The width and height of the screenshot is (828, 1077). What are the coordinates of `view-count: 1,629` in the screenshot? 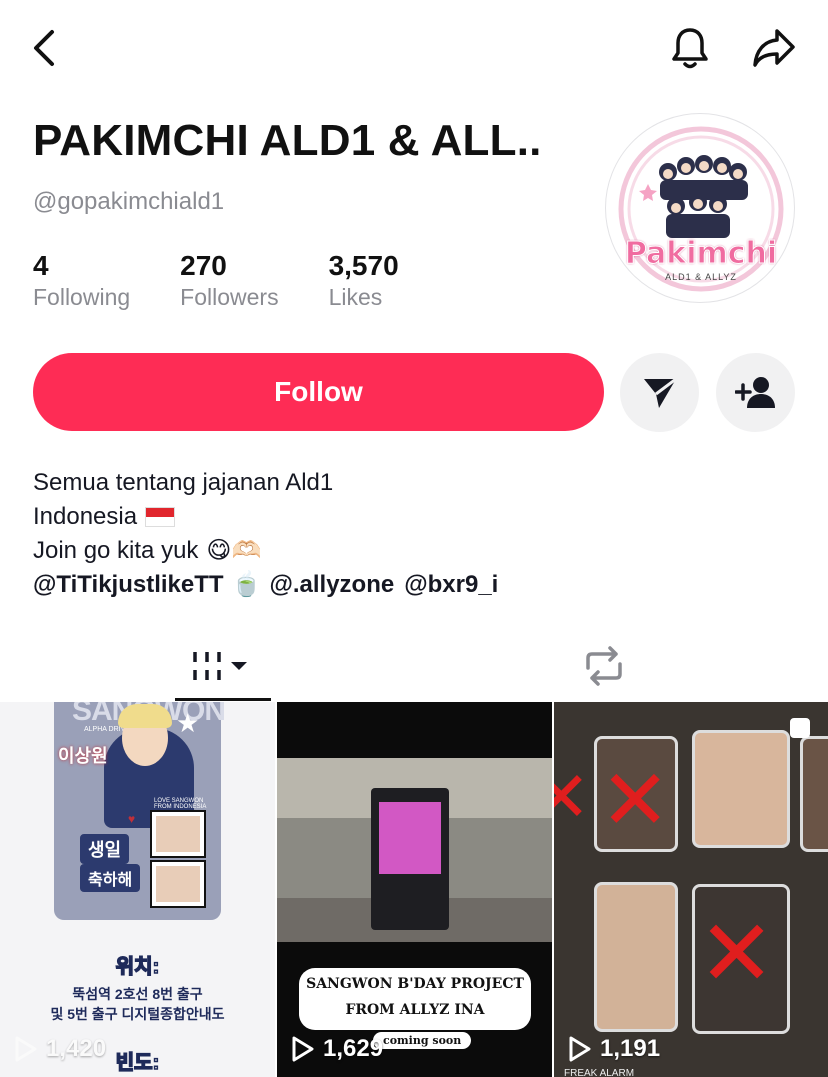 It's located at (337, 1049).